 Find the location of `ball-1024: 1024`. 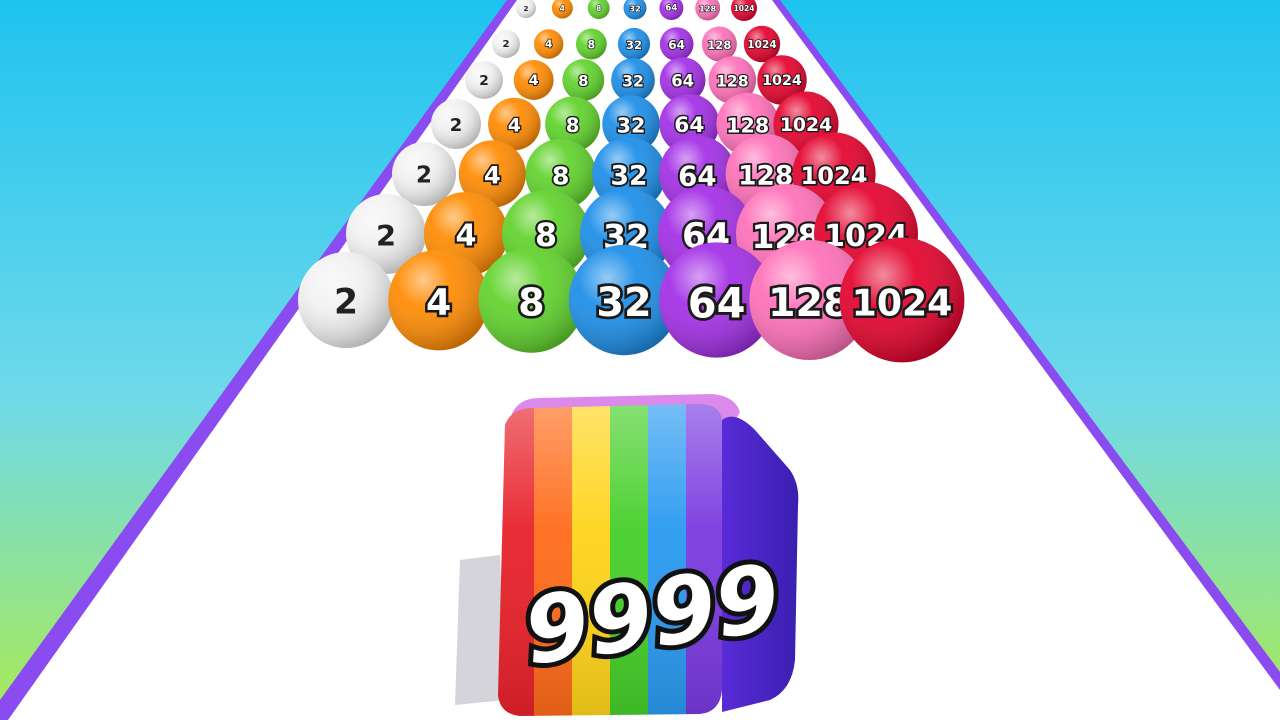

ball-1024: 1024 is located at coordinates (902, 300).